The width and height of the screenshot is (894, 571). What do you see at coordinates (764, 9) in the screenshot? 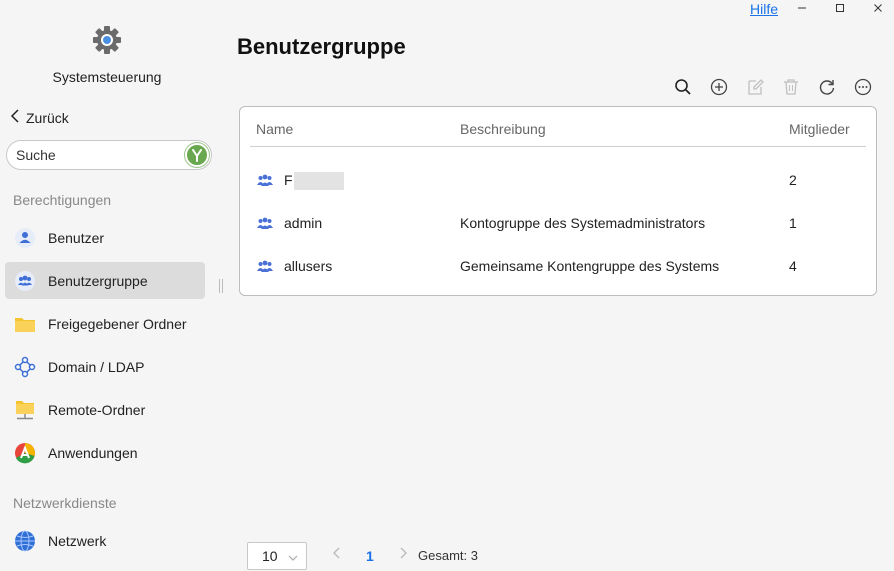
I see `help-link: Hilfe` at bounding box center [764, 9].